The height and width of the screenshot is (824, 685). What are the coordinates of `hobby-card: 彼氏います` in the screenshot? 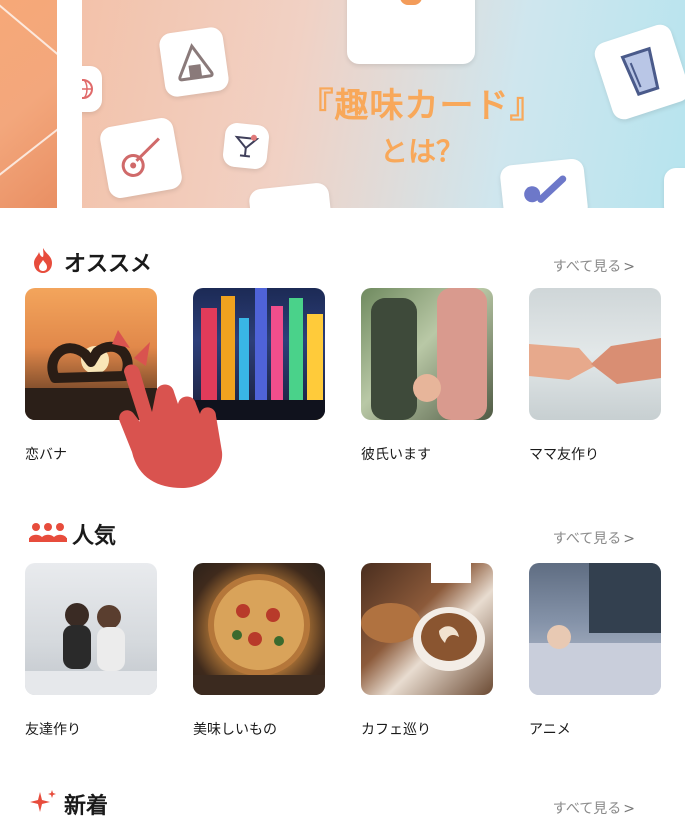 It's located at (427, 376).